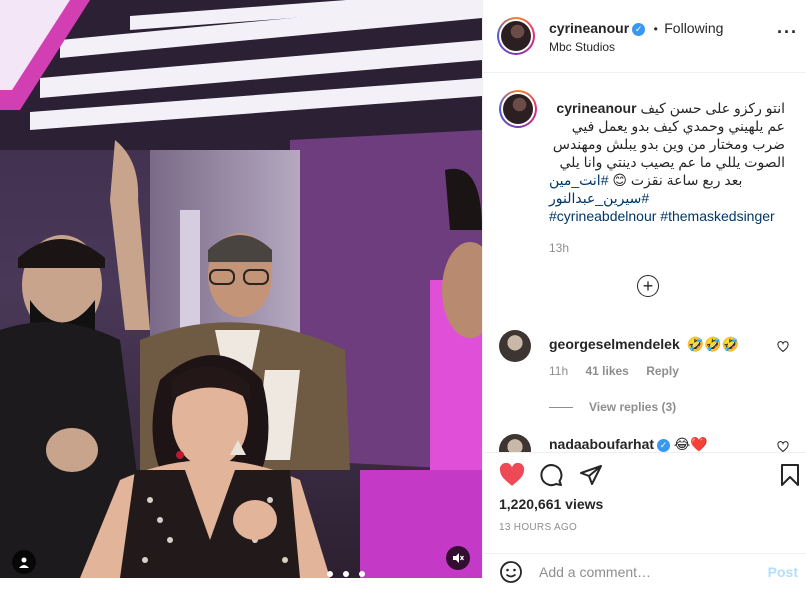  What do you see at coordinates (614, 344) in the screenshot?
I see `commenter-username: georgeselmendelek` at bounding box center [614, 344].